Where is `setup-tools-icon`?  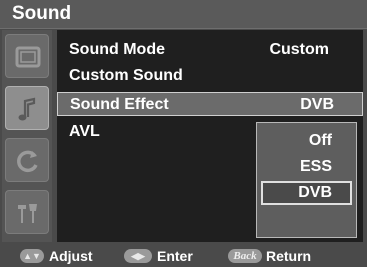
setup-tools-icon is located at coordinates (27, 213).